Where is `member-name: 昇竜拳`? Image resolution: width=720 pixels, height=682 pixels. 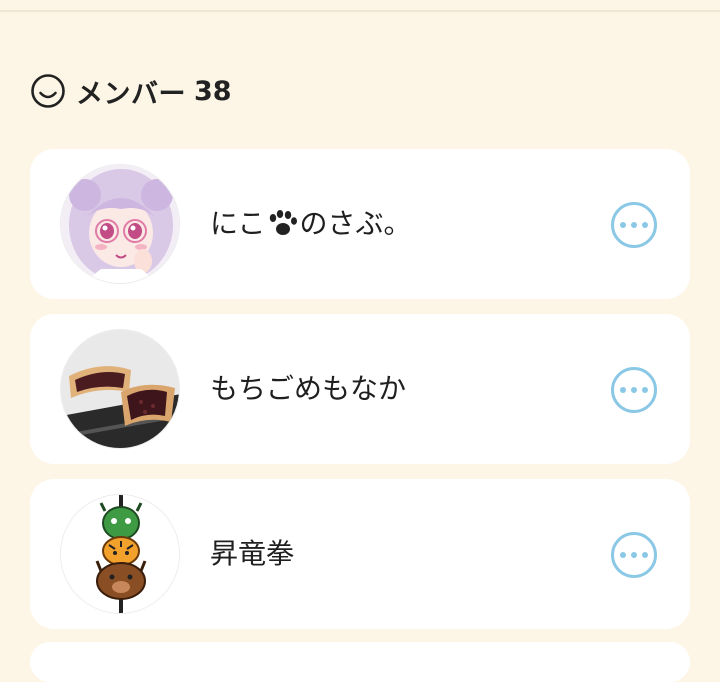
member-name: 昇竜拳 is located at coordinates (252, 553).